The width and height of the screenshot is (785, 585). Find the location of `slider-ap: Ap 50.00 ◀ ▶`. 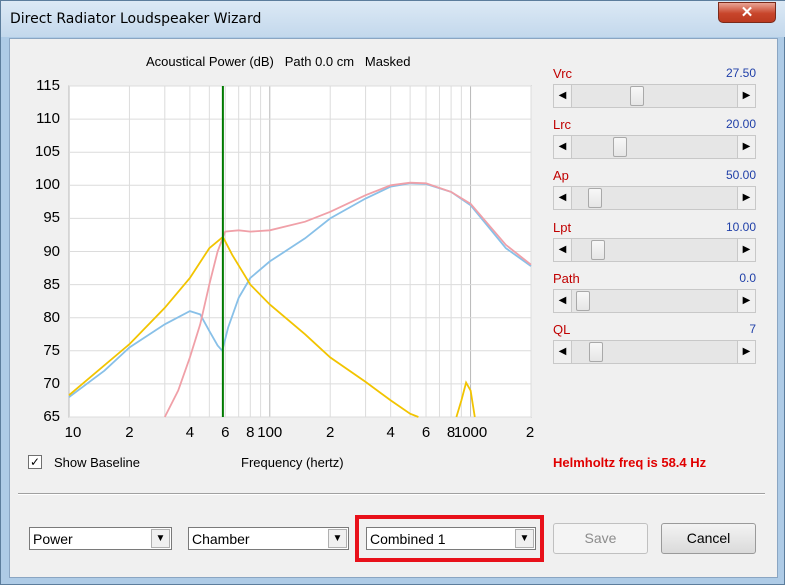

slider-ap: Ap 50.00 ◀ ▶ is located at coordinates (654, 190).